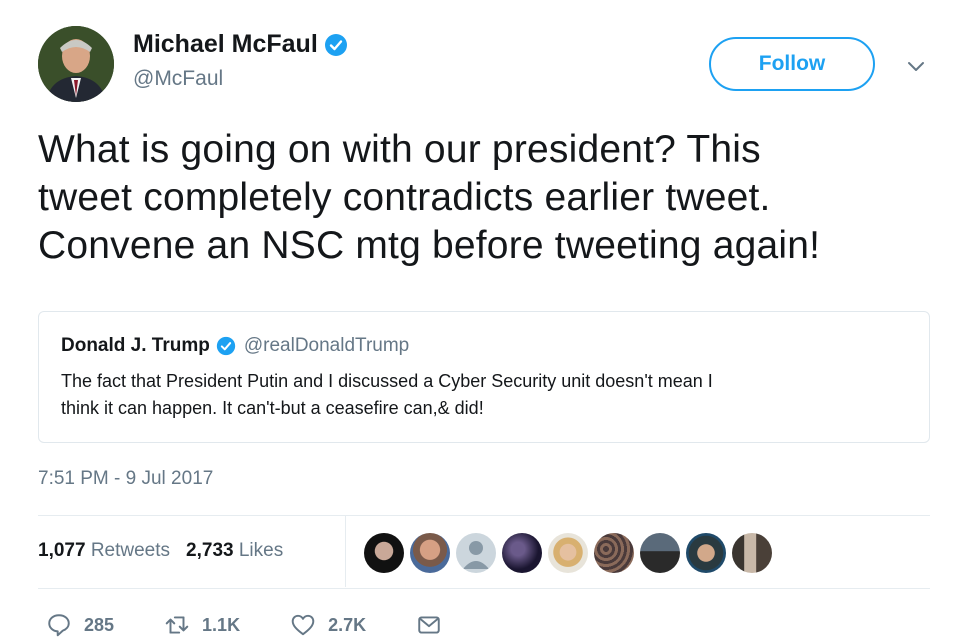 This screenshot has width=980, height=644. I want to click on retweets-stat: 1,077 Retweets, so click(104, 551).